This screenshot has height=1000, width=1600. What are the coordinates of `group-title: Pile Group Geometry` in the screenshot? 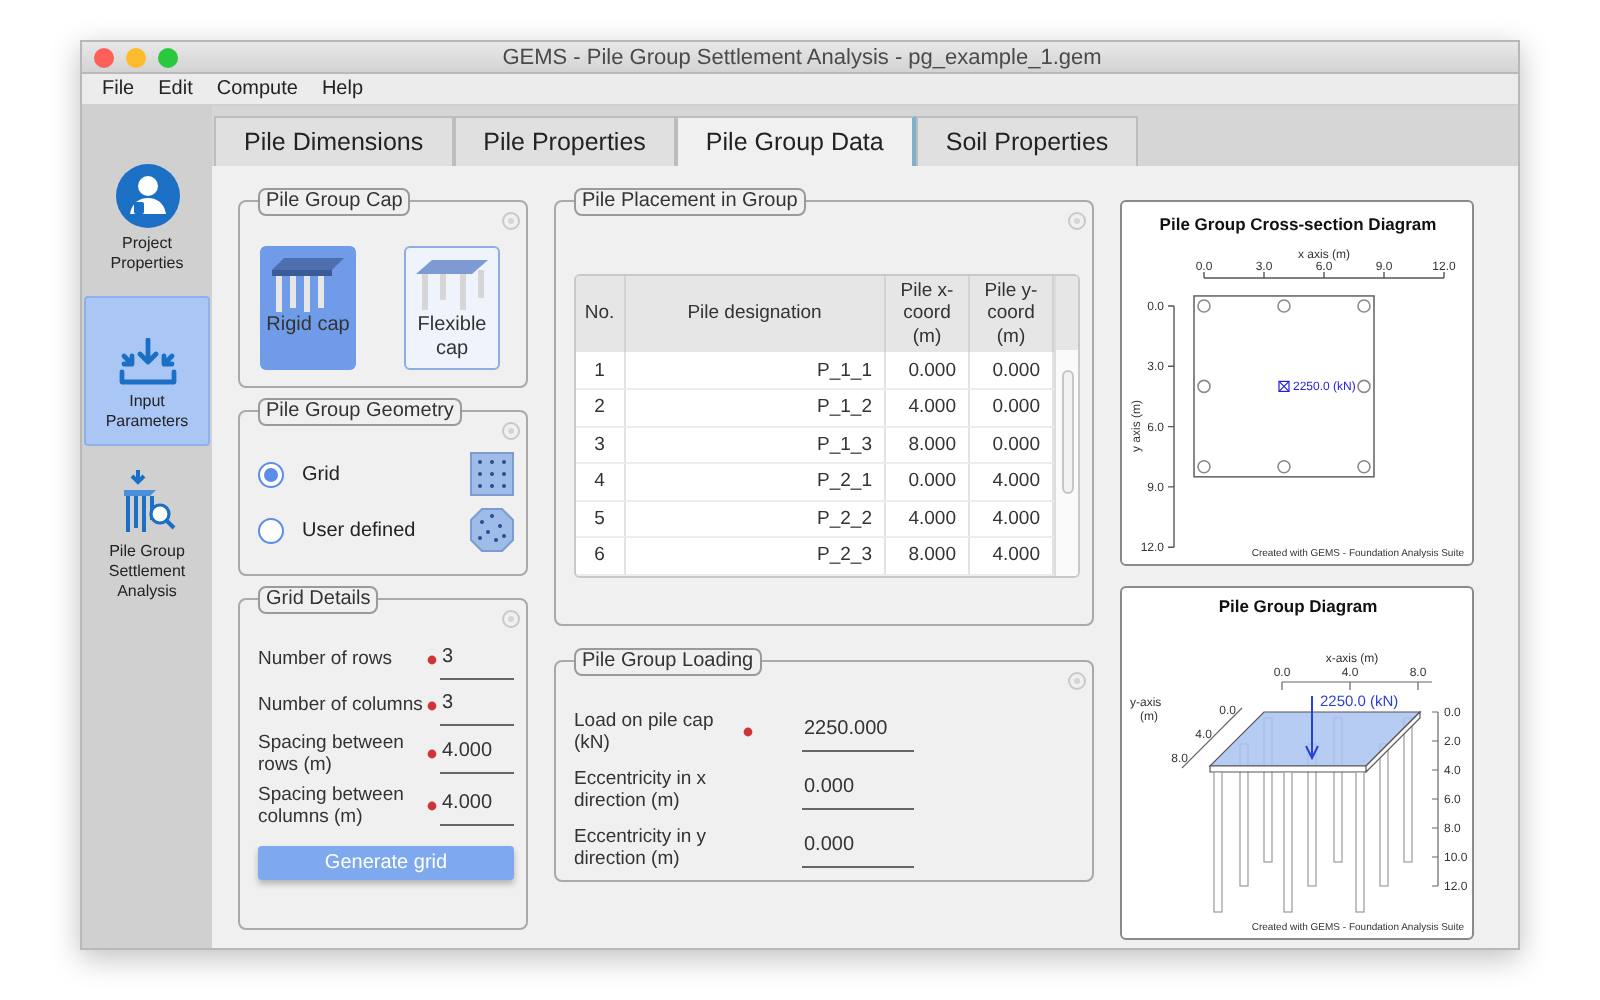 It's located at (360, 412).